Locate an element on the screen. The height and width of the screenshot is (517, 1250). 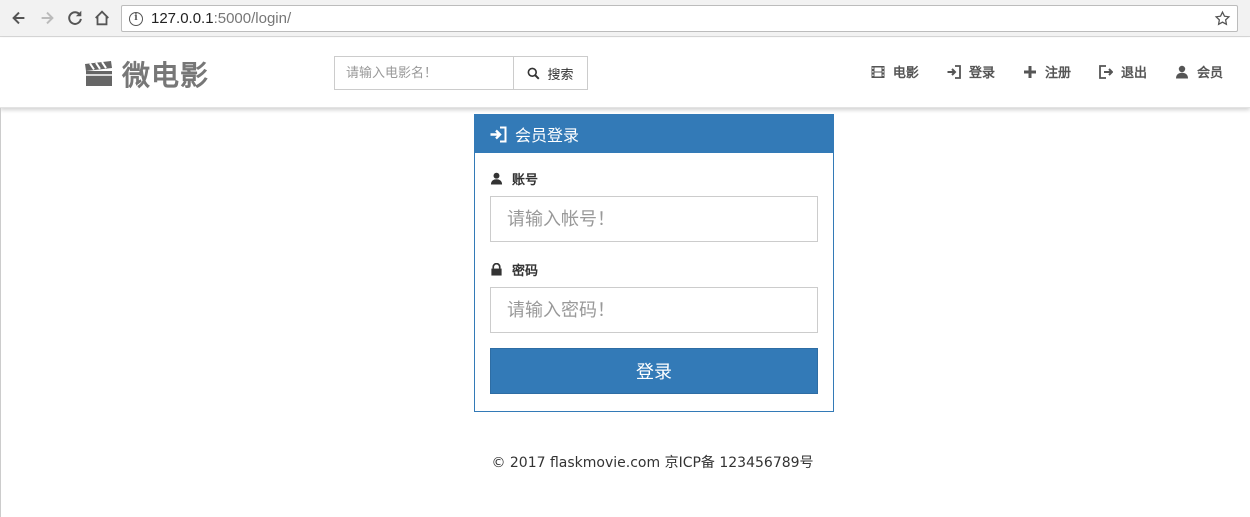
nav-item-logout: 退出 is located at coordinates (1123, 71).